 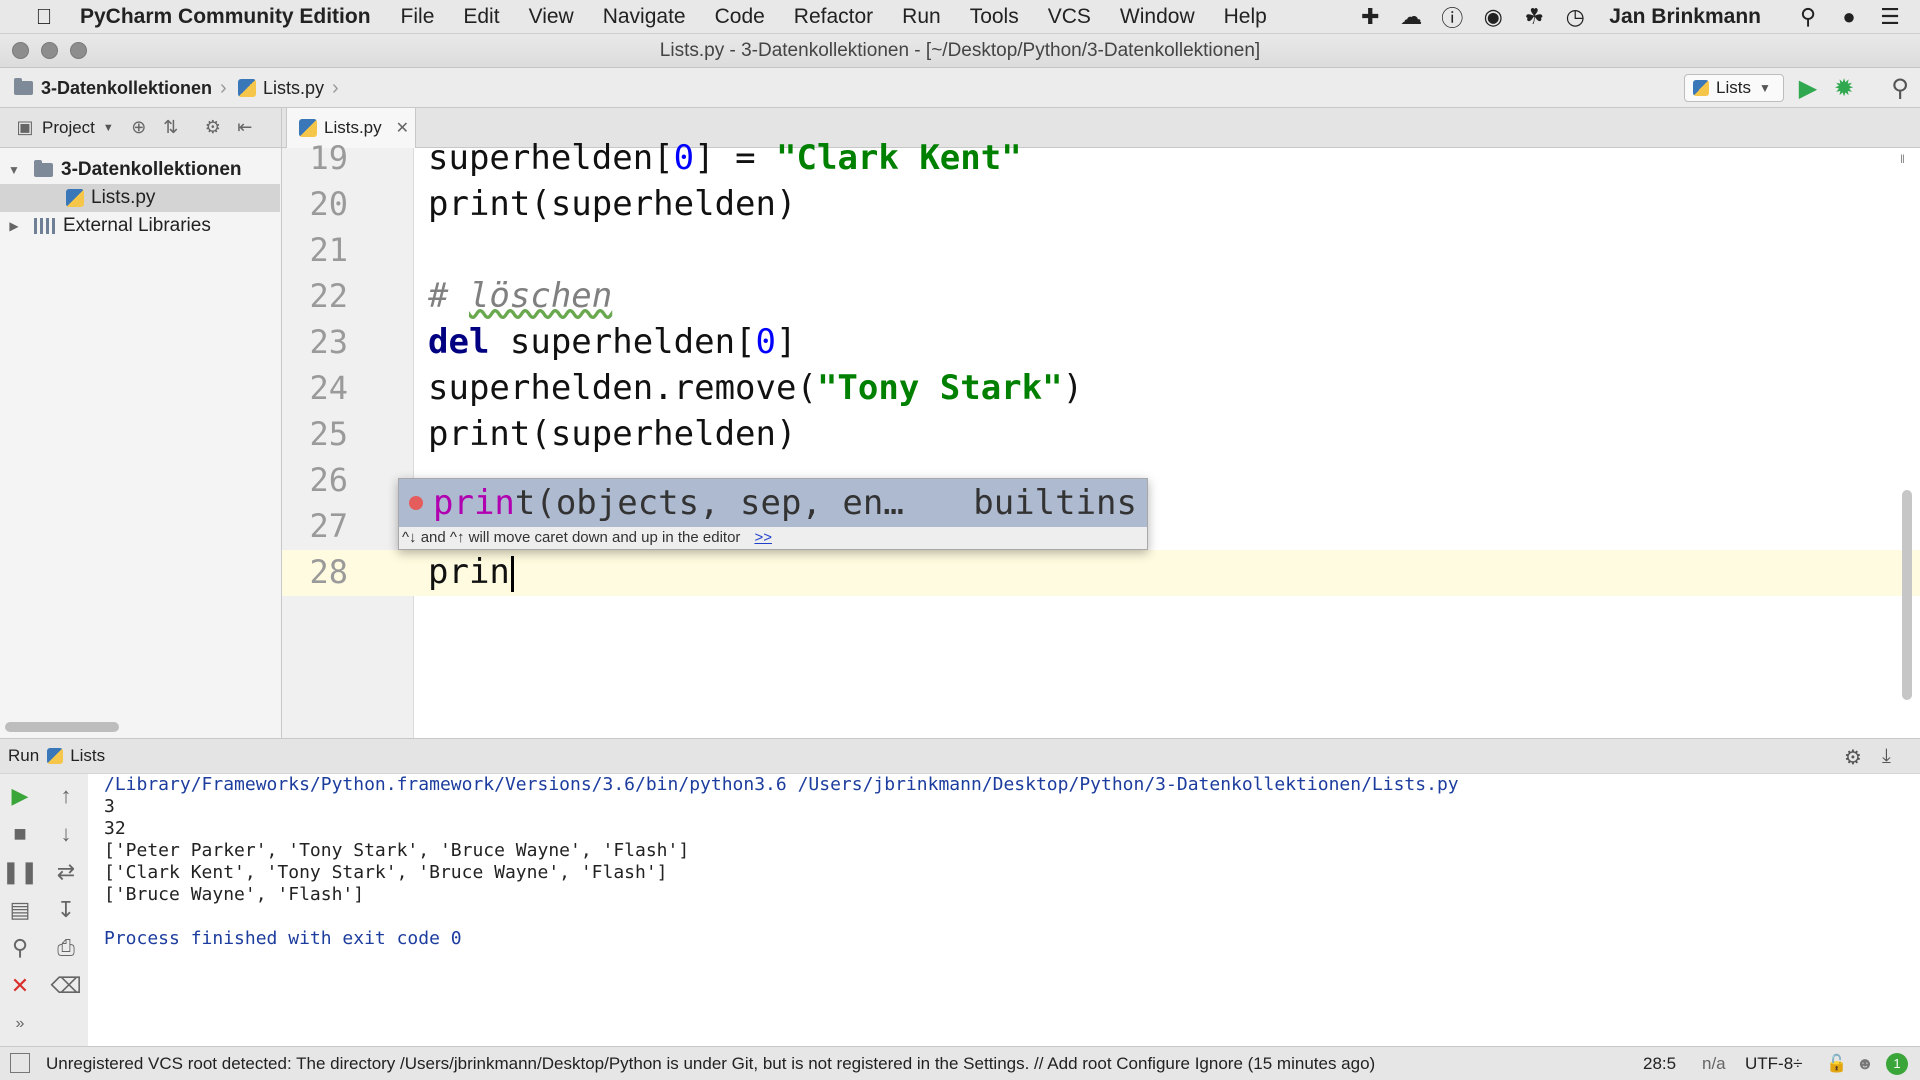 I want to click on line-number: 24, so click(x=328, y=388).